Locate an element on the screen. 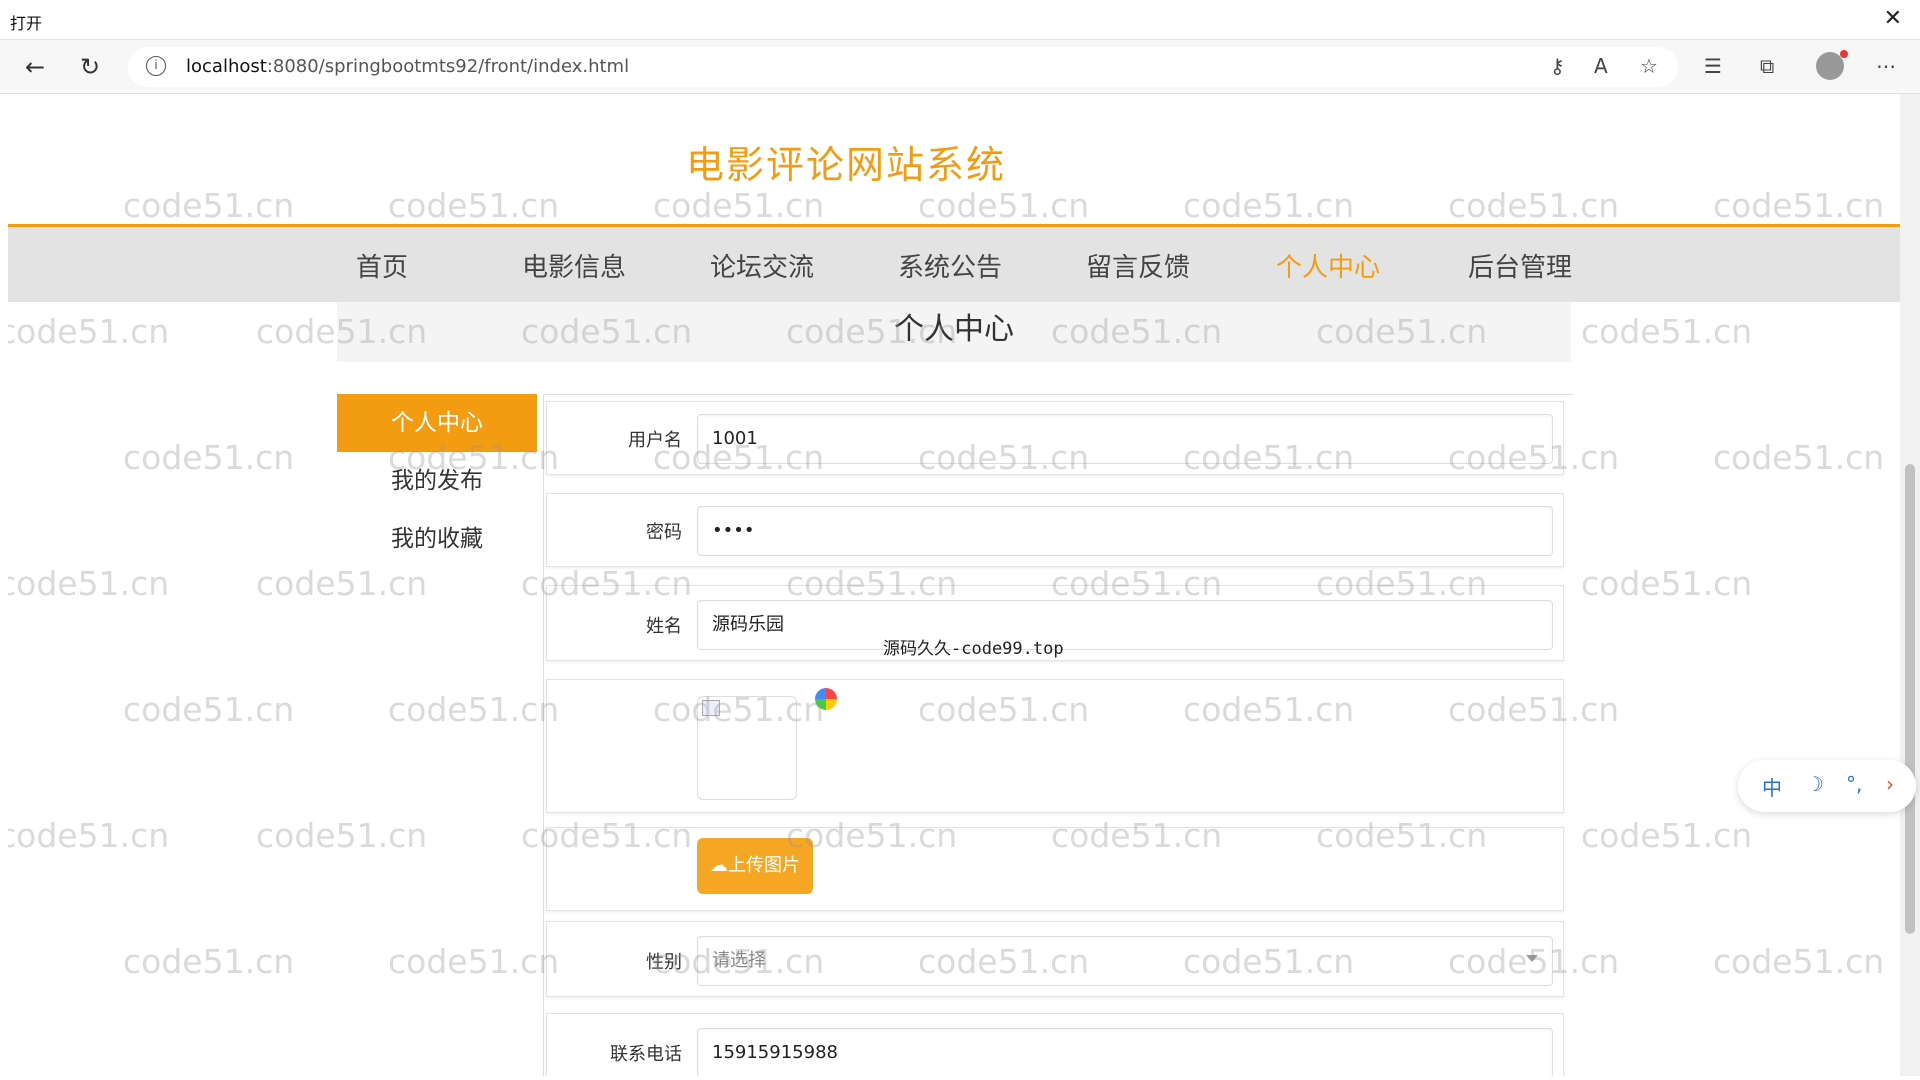  nav-announcements: 系统公告 is located at coordinates (950, 265).